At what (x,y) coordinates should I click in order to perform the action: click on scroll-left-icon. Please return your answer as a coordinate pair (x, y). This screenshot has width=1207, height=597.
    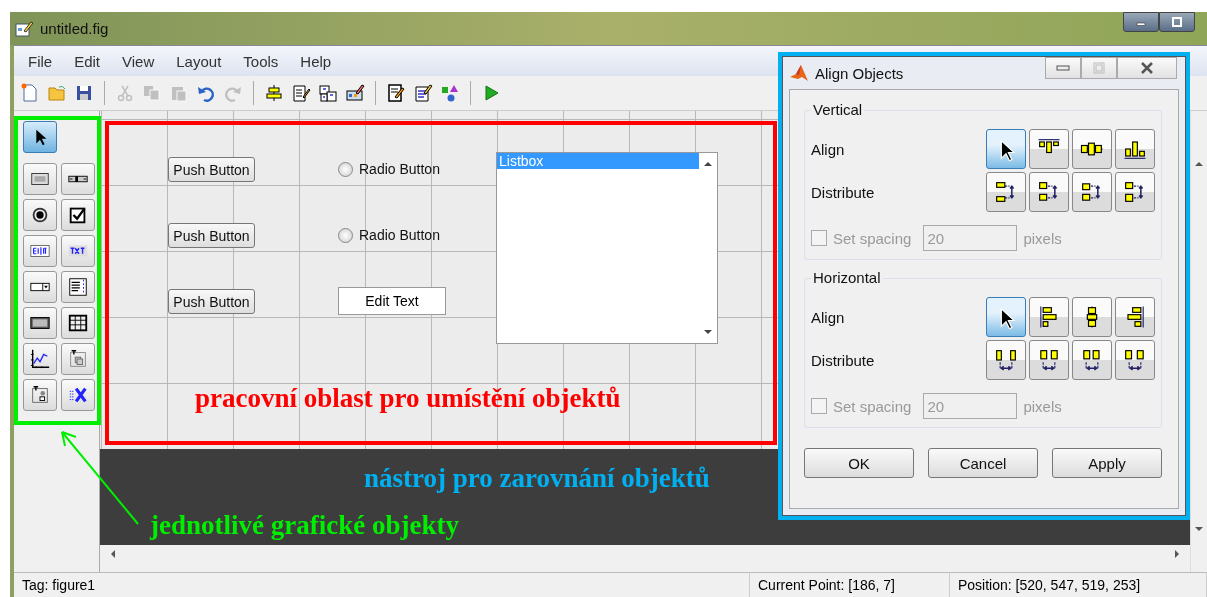
    Looking at the image, I should click on (113, 554).